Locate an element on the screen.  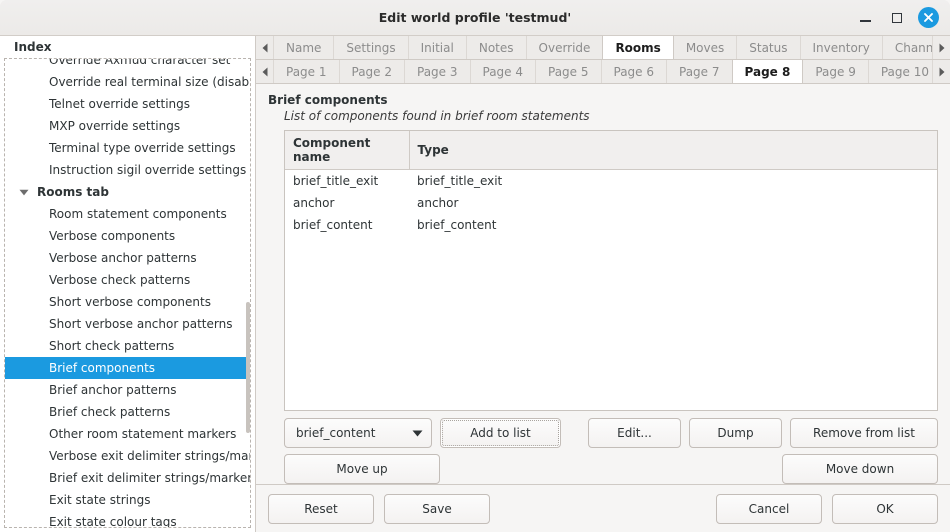
sidebar-item-brief-anchor-patterns: Brief anchor patterns is located at coordinates (127, 390).